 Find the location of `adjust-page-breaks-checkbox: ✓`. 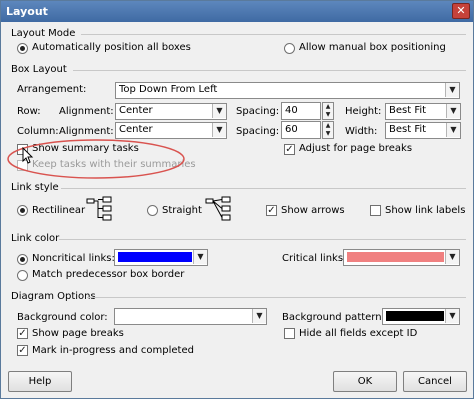

adjust-page-breaks-checkbox: ✓ is located at coordinates (289, 149).